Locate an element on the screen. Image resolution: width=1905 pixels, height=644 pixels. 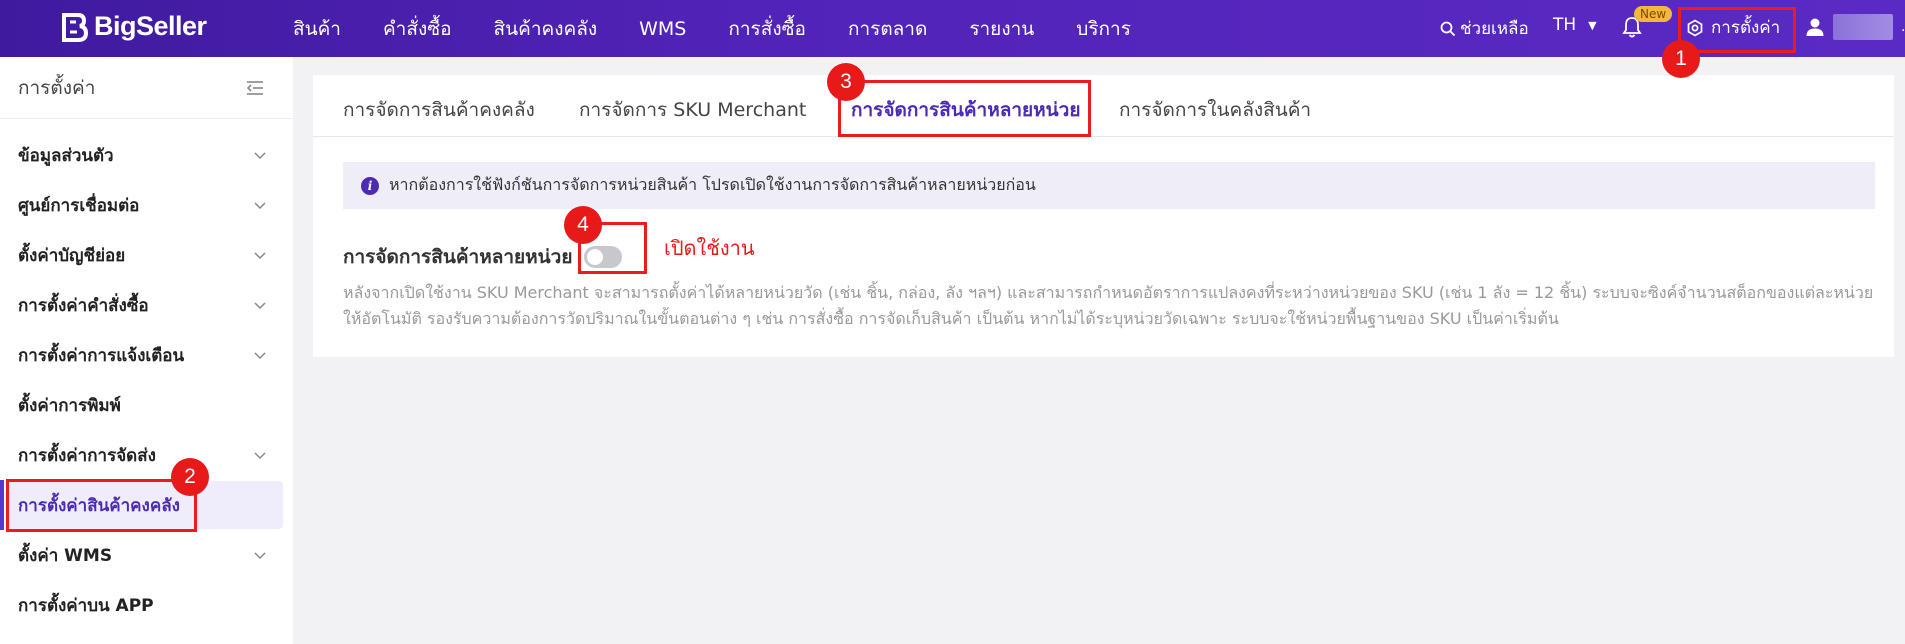
sidebar-item-order-settings: การตั้งค่าคำสั่งซื้อ is located at coordinates (146, 305).